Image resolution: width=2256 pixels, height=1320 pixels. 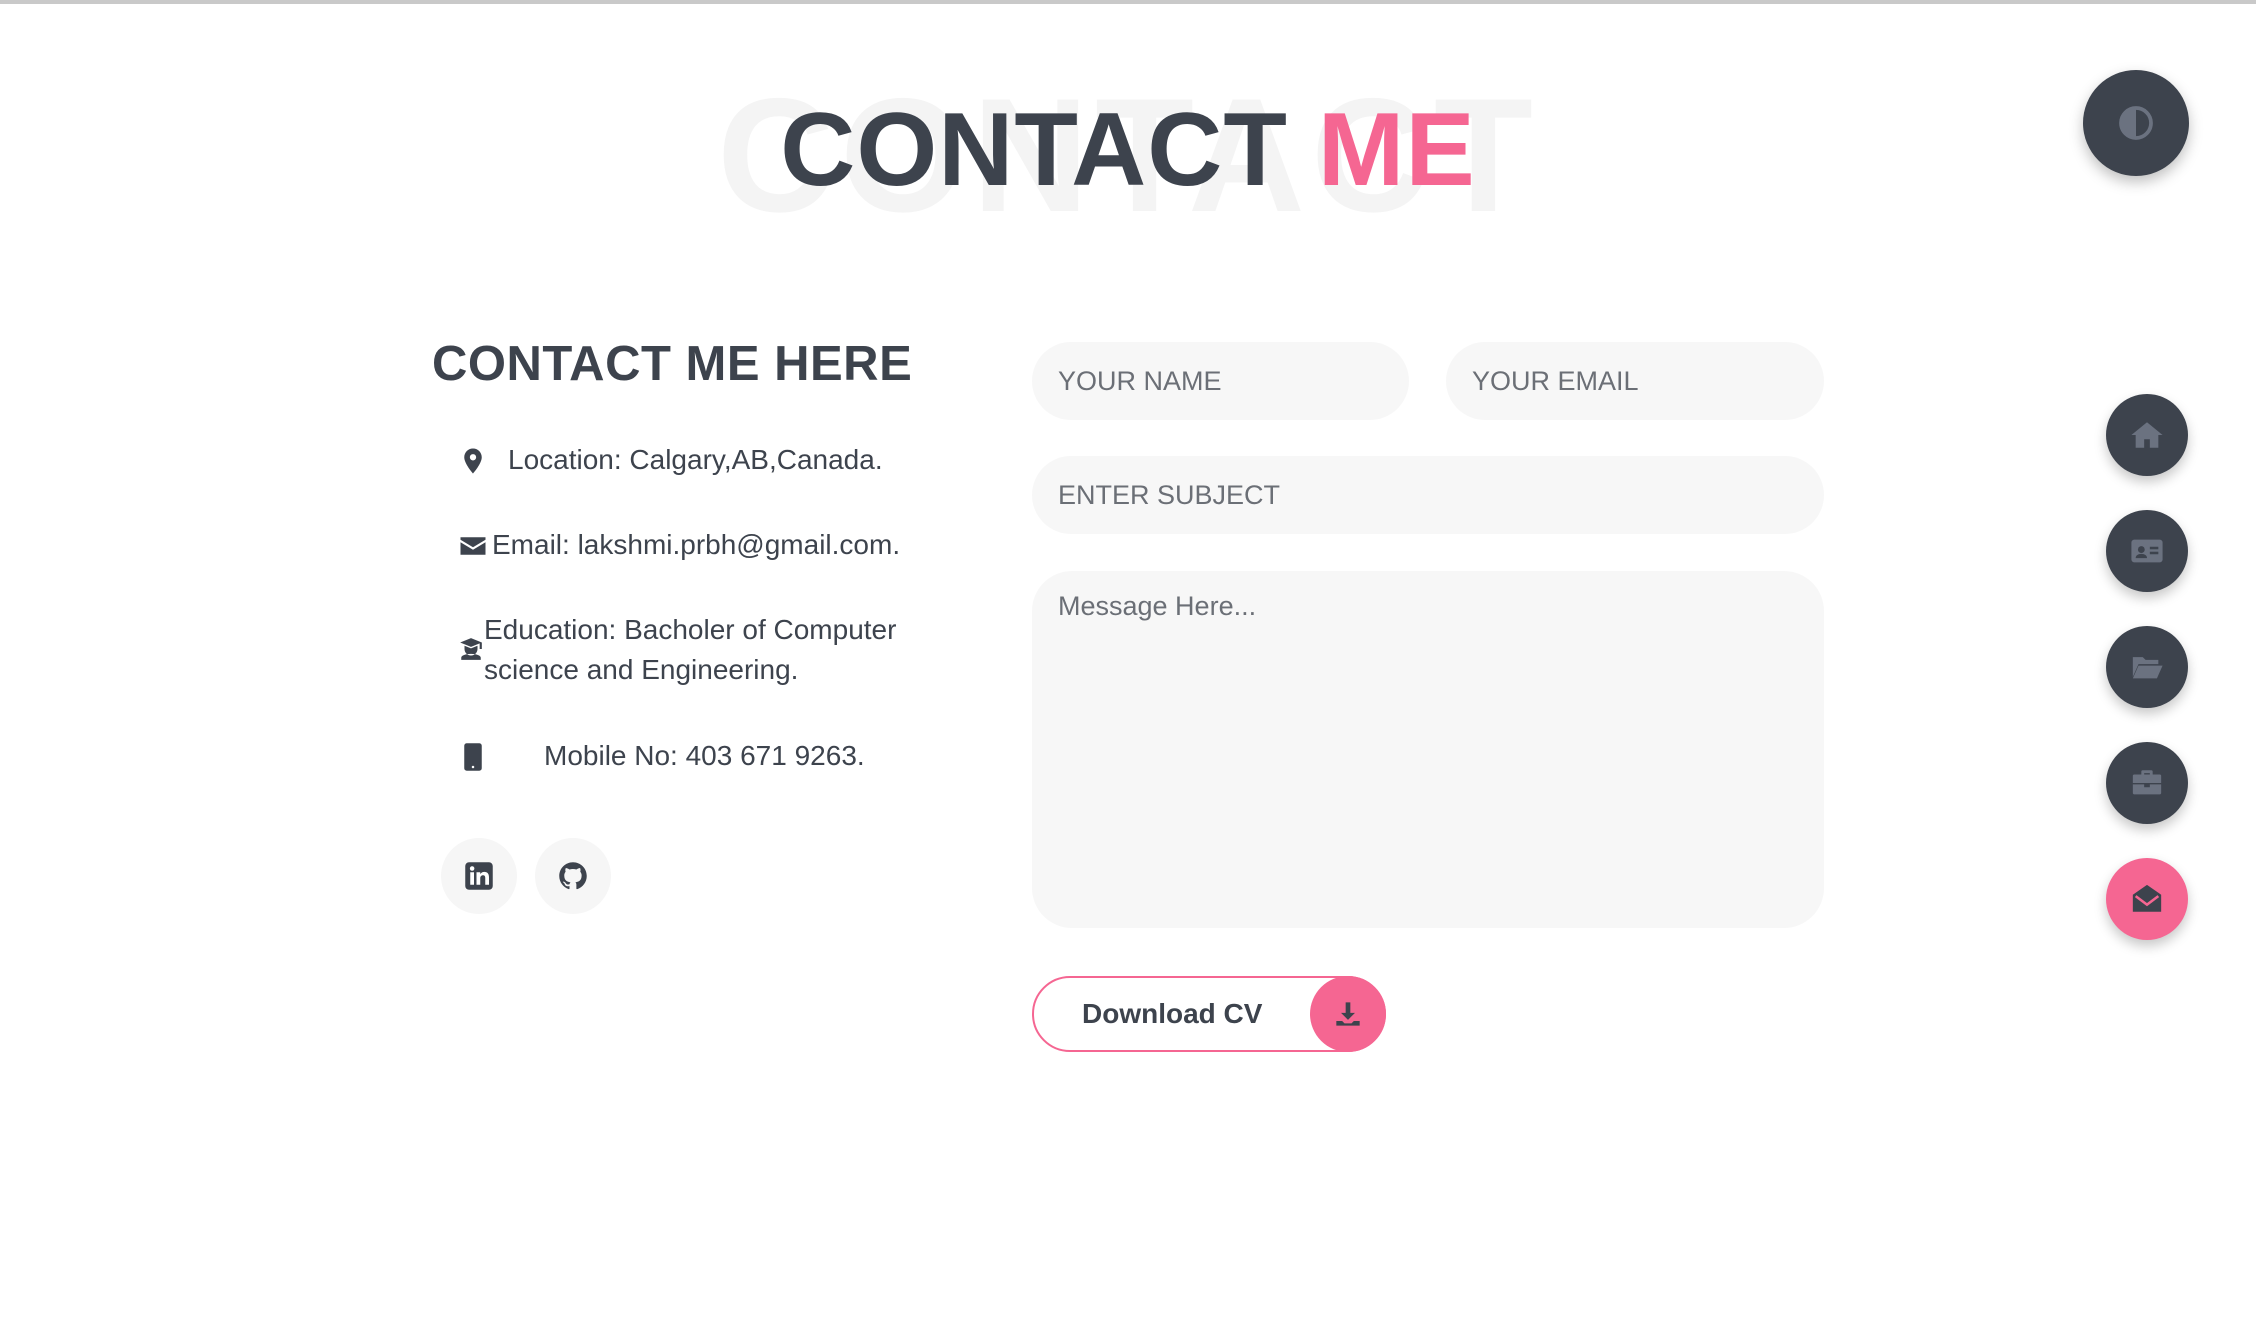 What do you see at coordinates (1220, 381) in the screenshot?
I see `name-input` at bounding box center [1220, 381].